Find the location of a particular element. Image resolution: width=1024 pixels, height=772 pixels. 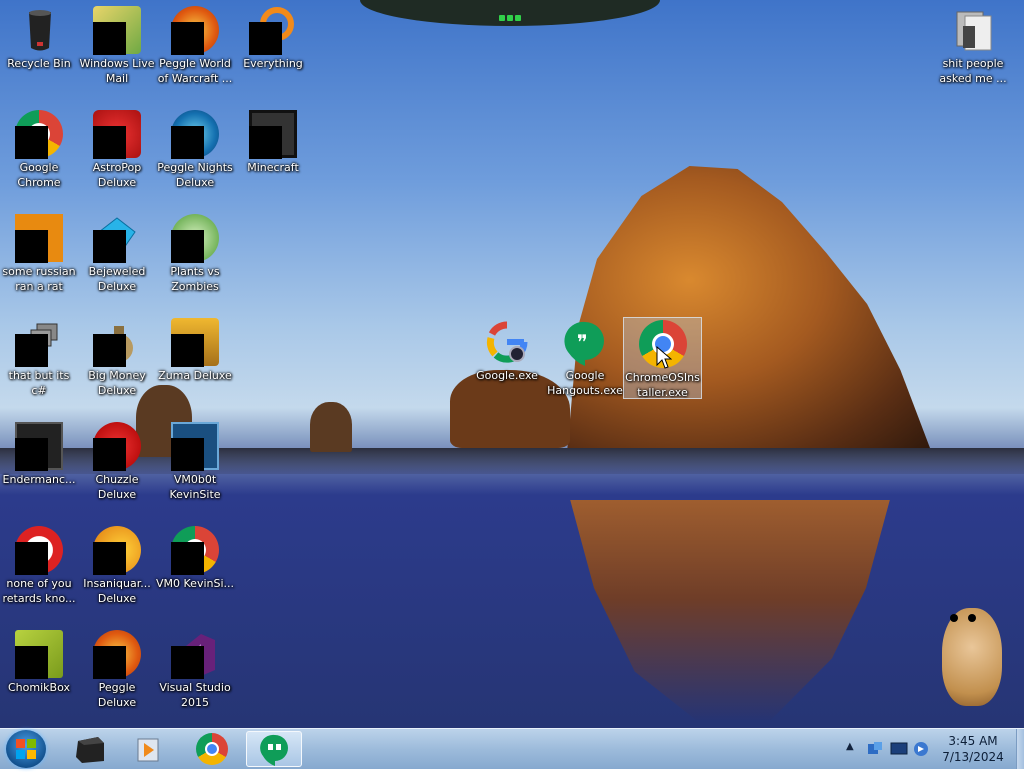

box-icon is located at coordinates (90, 750).